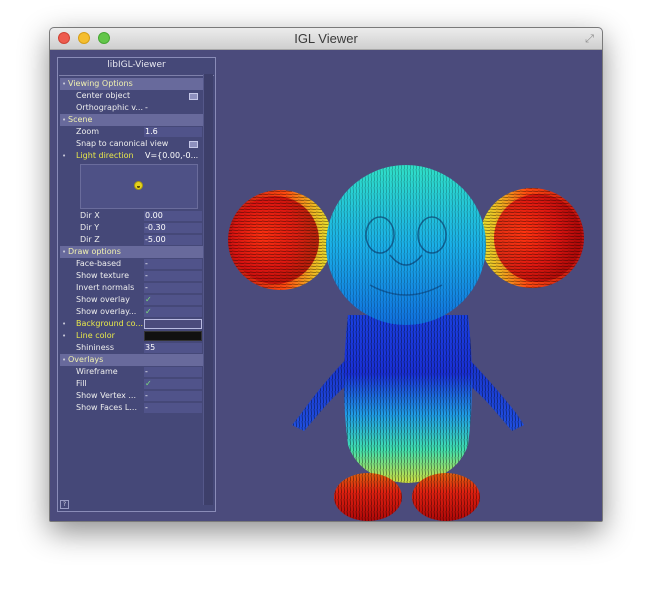  Describe the element at coordinates (131, 216) in the screenshot. I see `dir-x-row: Dir X 0.00` at that location.